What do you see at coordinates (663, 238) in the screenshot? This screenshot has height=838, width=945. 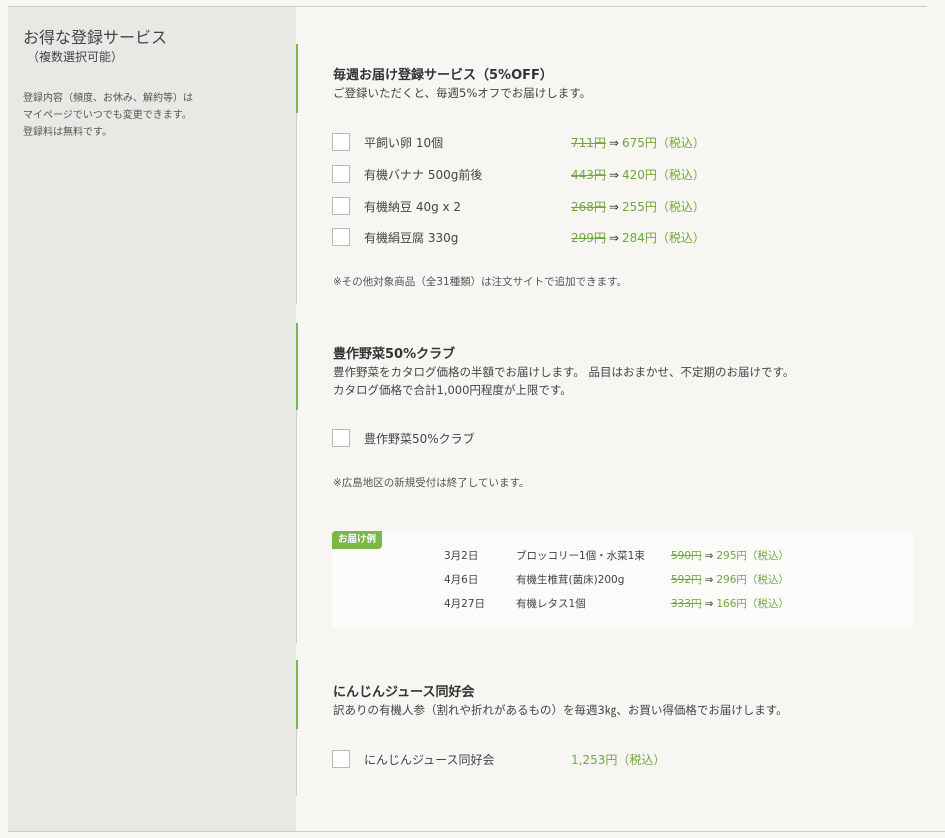 I see `new-price: 284円（税込）` at bounding box center [663, 238].